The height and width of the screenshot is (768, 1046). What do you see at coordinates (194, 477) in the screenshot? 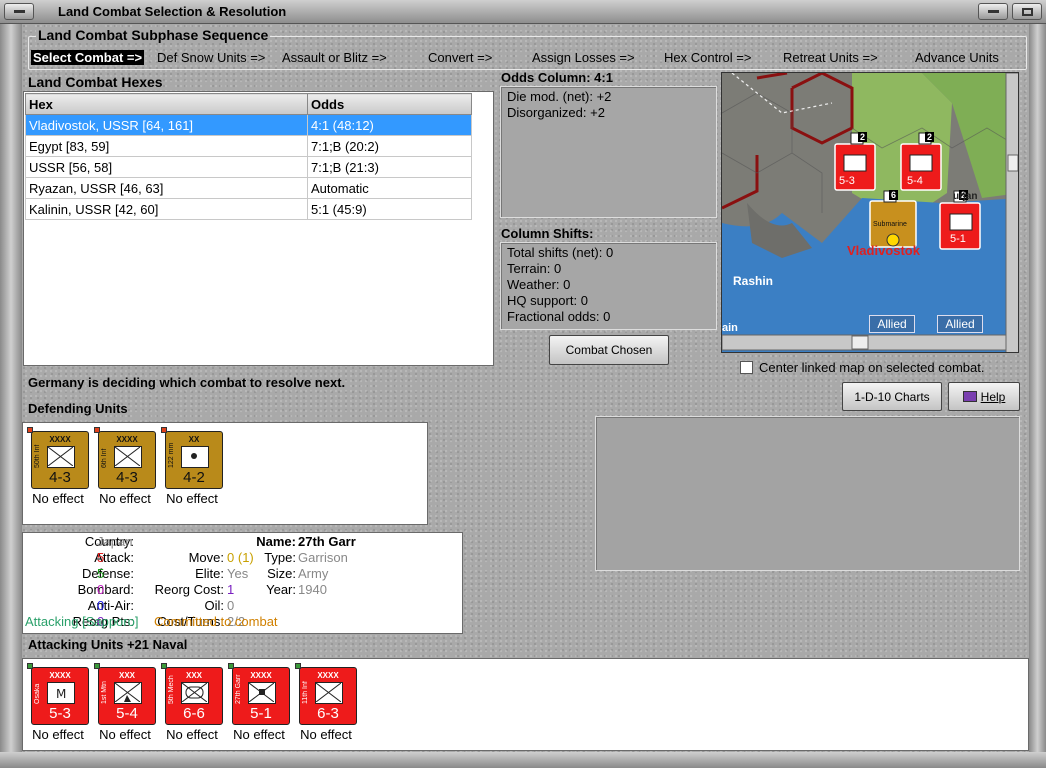
I see `unit-strength: 4-2` at bounding box center [194, 477].